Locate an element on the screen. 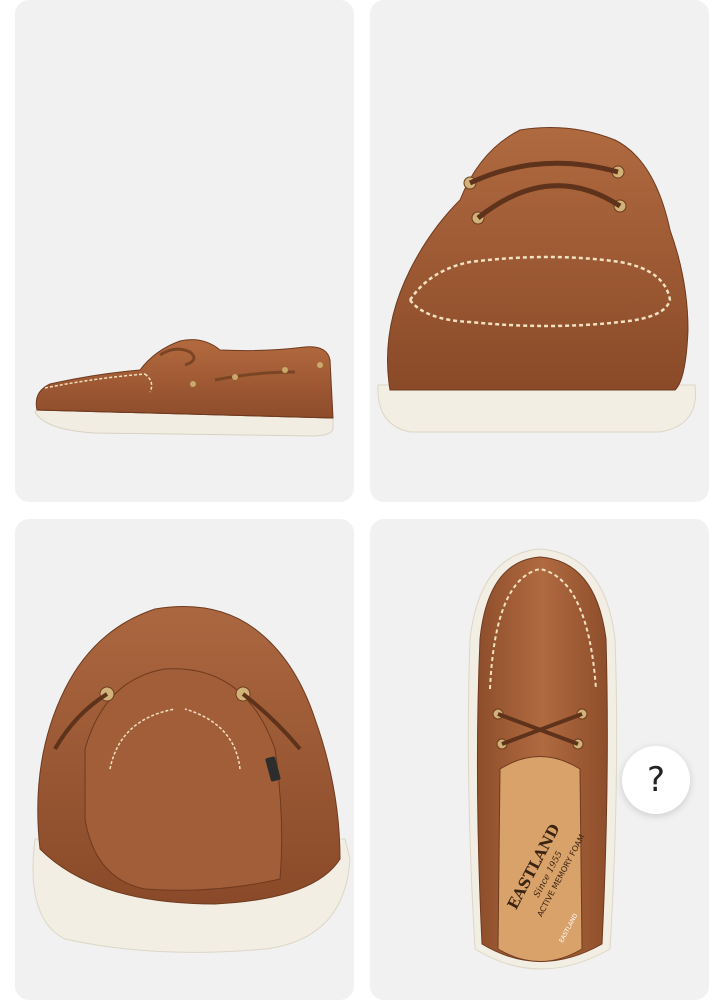  shoe-side-illustration is located at coordinates (184, 388).